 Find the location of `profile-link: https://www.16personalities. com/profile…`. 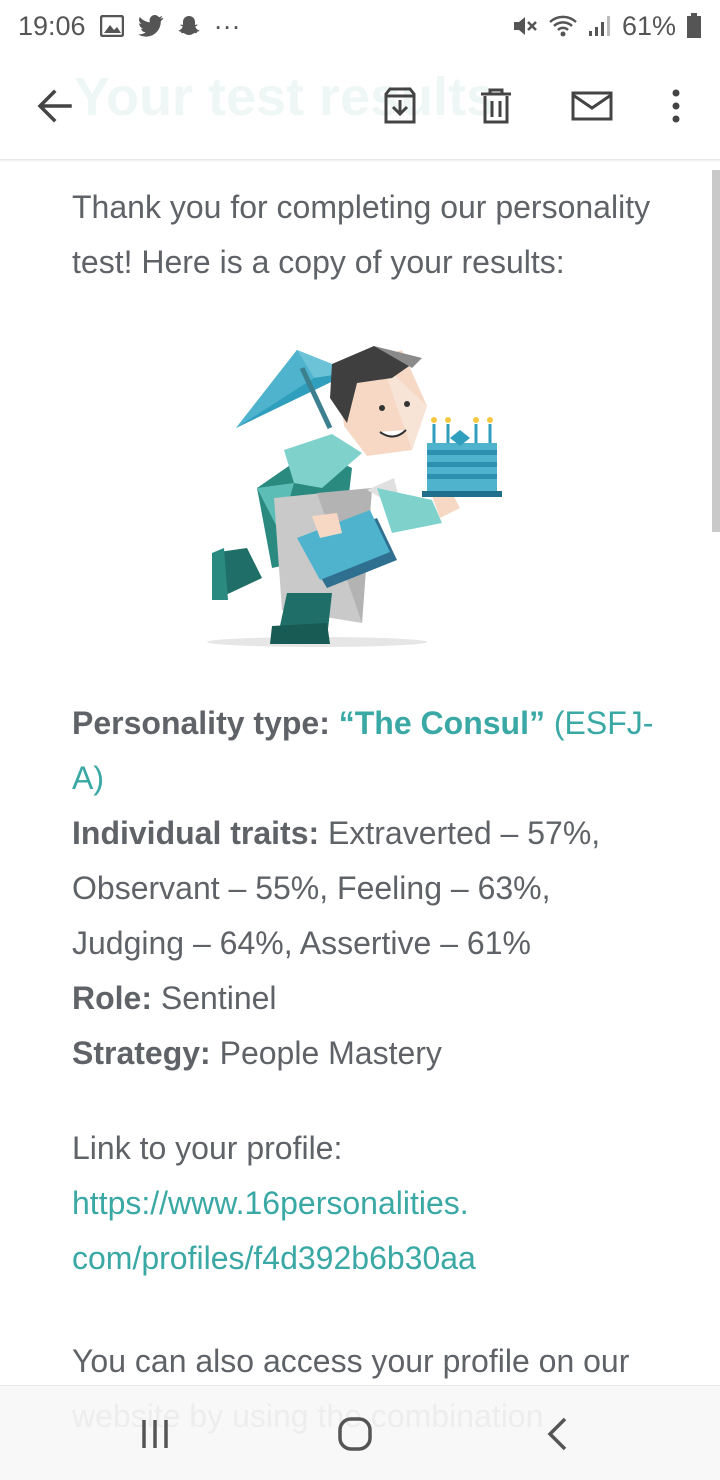

profile-link: https://www.16personalities. com/profile… is located at coordinates (367, 1231).